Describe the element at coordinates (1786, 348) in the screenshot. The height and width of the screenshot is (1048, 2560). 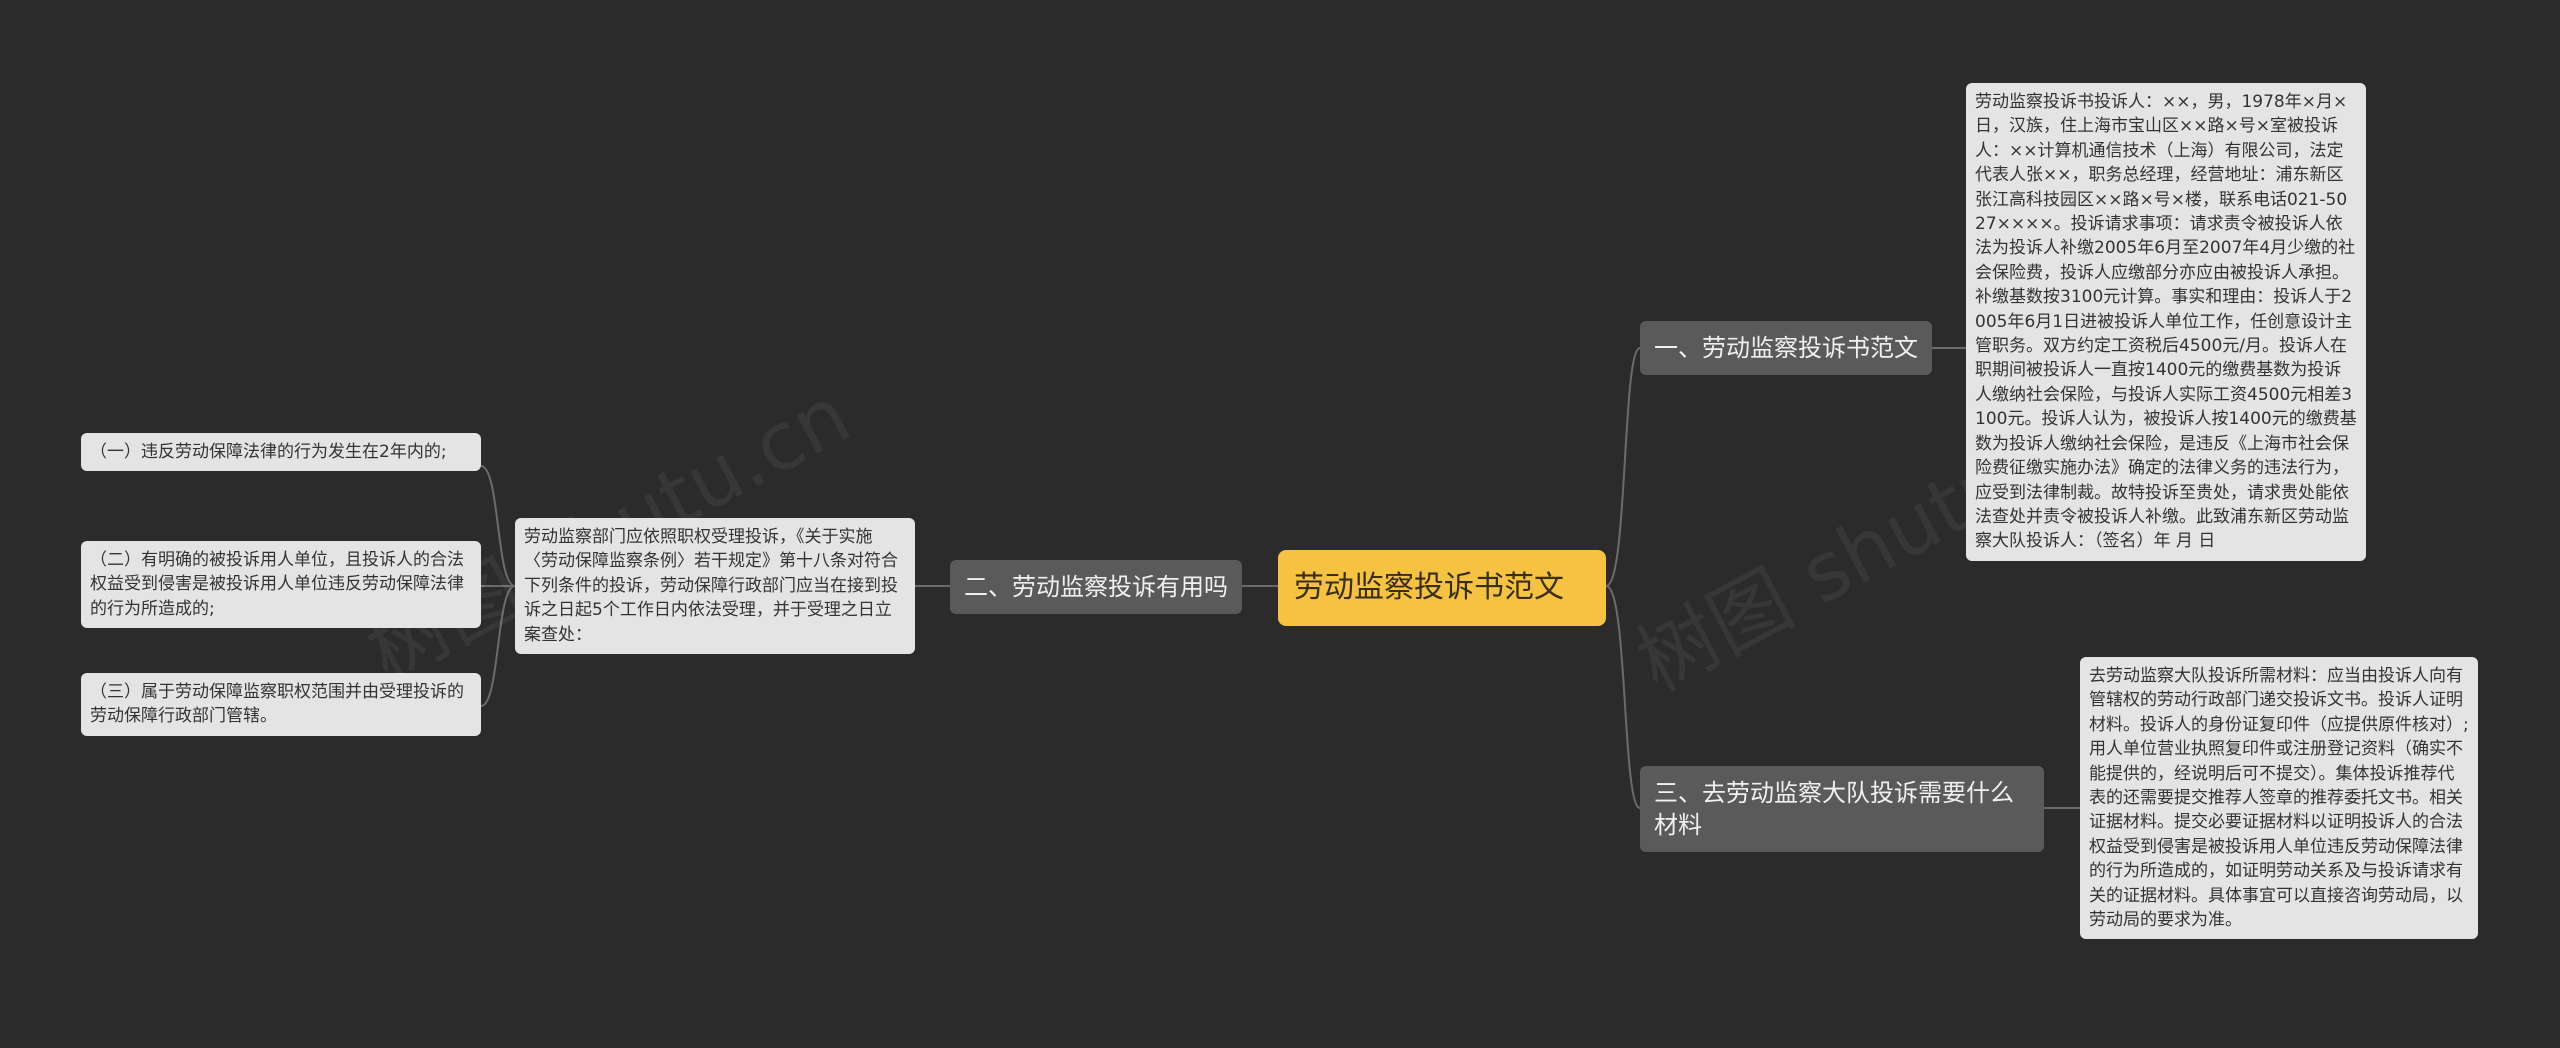
I see `branch-node-complaint-sample: 一、劳动监察投诉书范文` at that location.